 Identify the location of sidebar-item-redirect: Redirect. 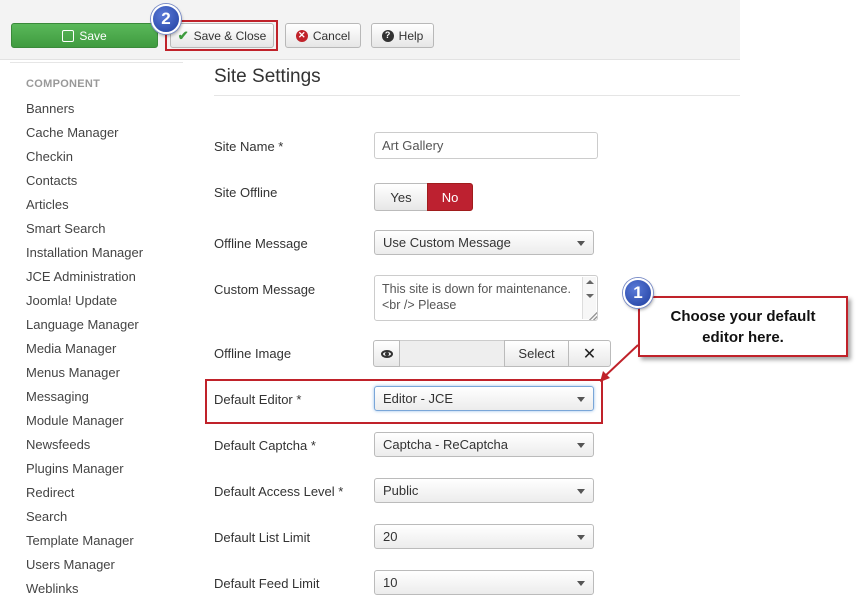
(50, 492).